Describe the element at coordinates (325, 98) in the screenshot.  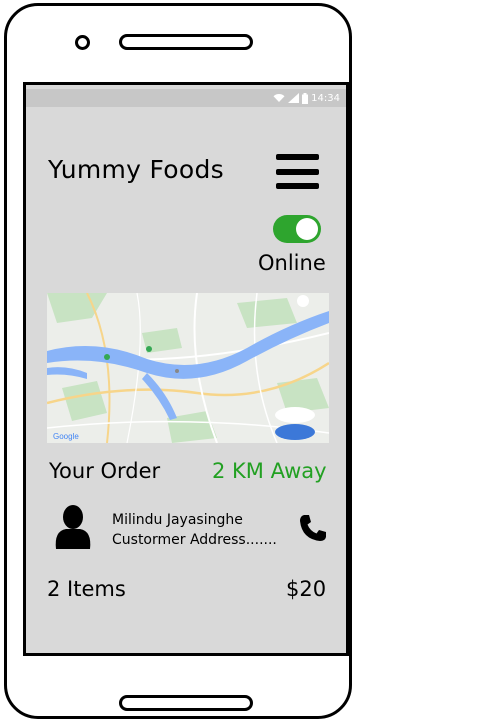
I see `status-time: 14:34` at that location.